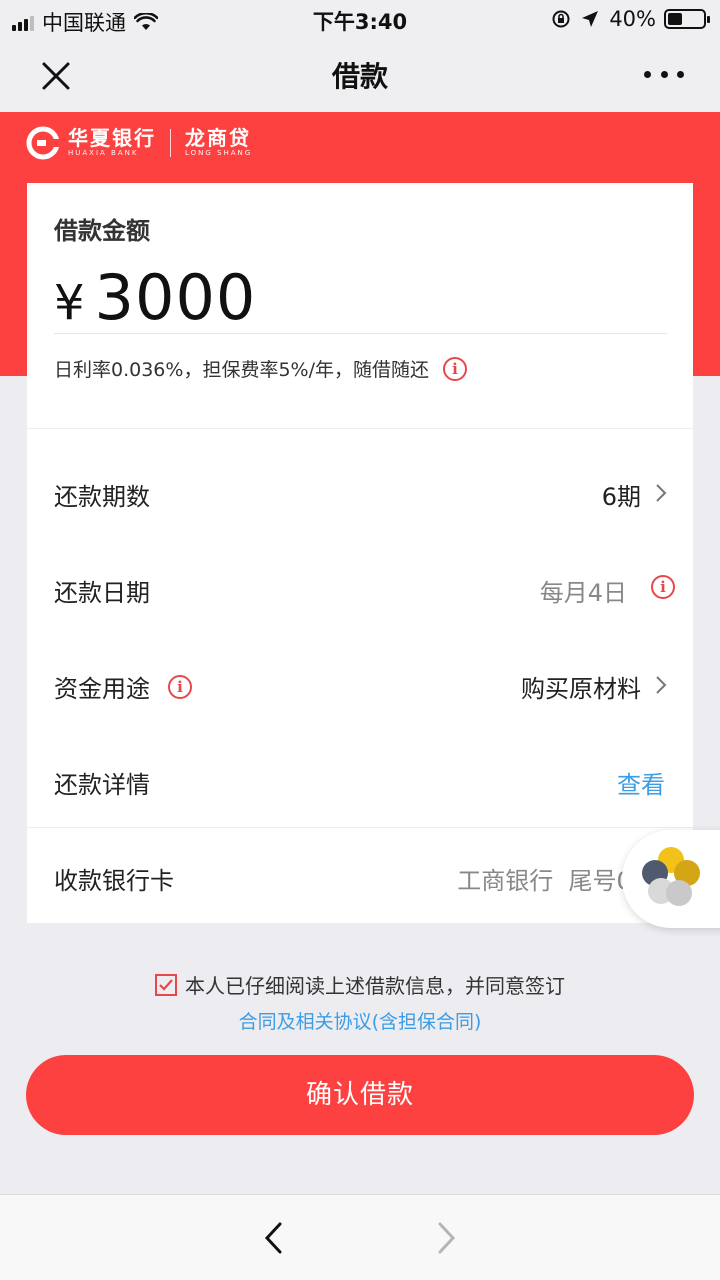  I want to click on currency-symbol: ¥, so click(69, 303).